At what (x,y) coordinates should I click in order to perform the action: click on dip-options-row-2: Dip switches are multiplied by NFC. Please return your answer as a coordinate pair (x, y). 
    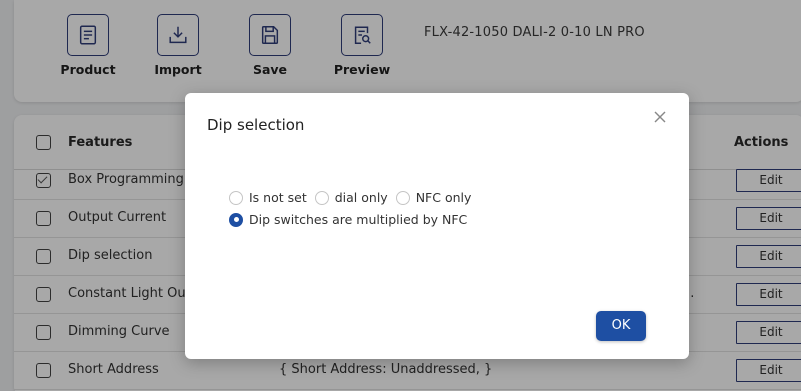
    Looking at the image, I should click on (352, 219).